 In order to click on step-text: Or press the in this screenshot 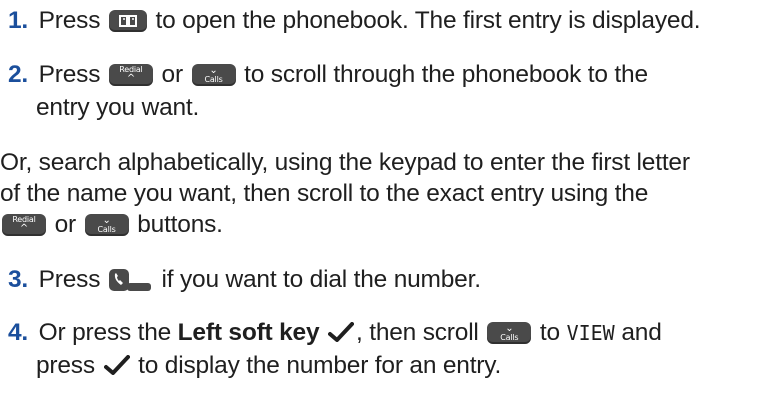, I will do `click(105, 332)`.